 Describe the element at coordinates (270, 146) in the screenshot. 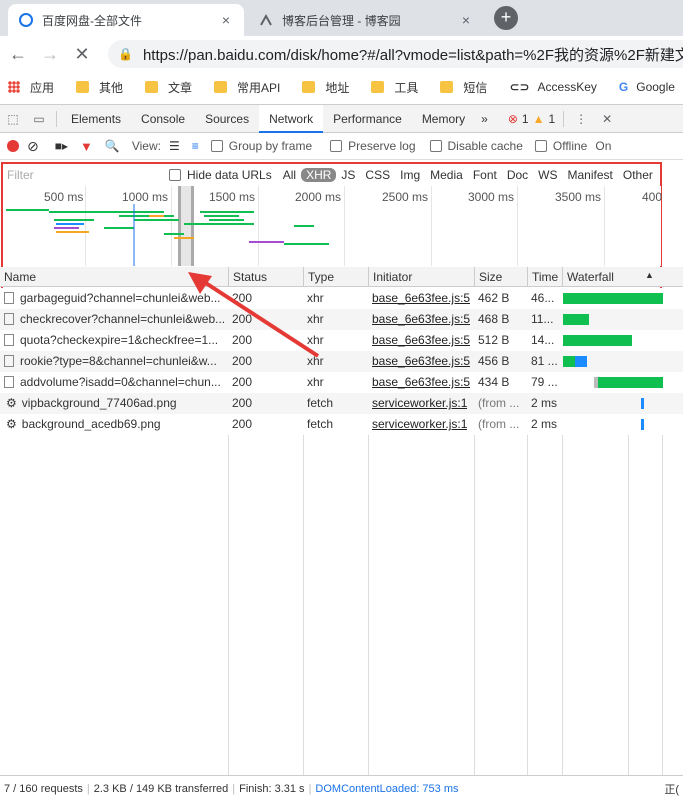

I see `group-by-frame-label: Group by frame` at that location.